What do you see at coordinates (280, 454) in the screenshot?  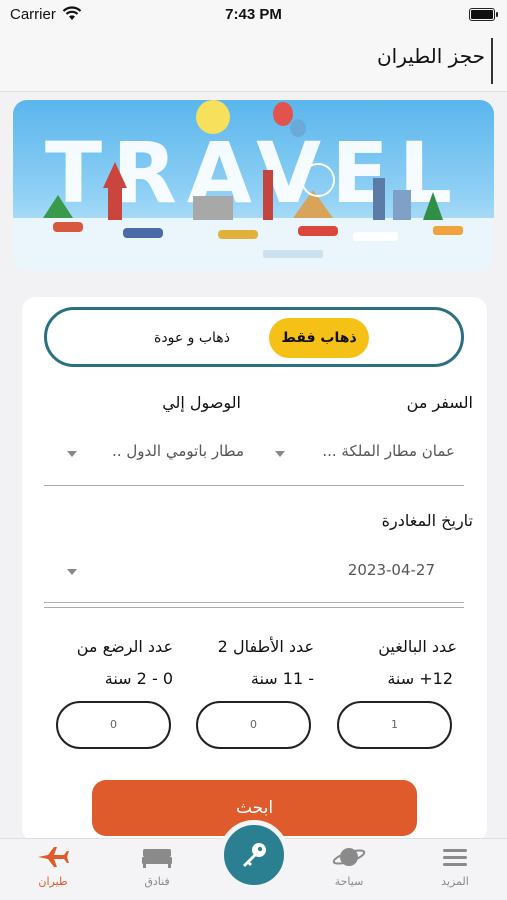 I see `from-dropdown-icon` at bounding box center [280, 454].